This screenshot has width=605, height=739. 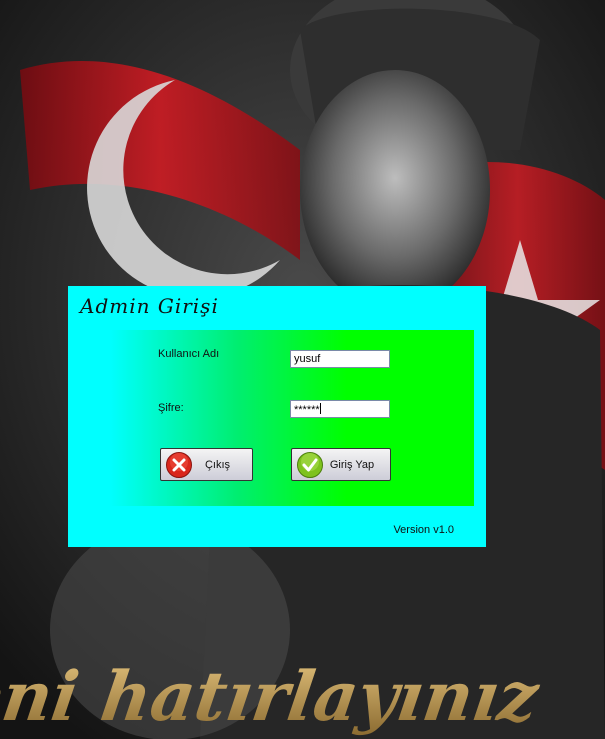 I want to click on close-icon, so click(x=179, y=464).